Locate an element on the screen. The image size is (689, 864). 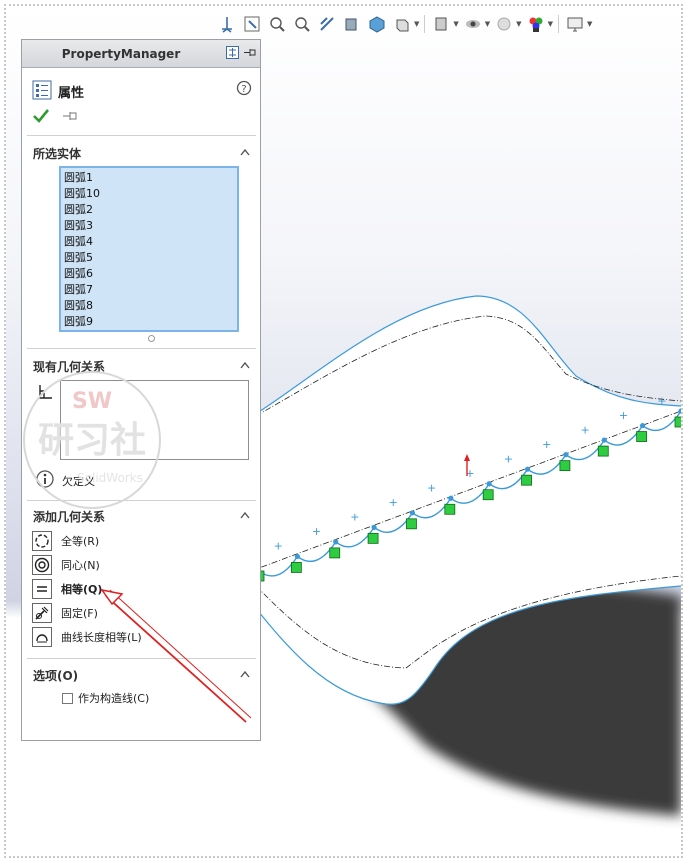
apply-scene-icon is located at coordinates (504, 24).